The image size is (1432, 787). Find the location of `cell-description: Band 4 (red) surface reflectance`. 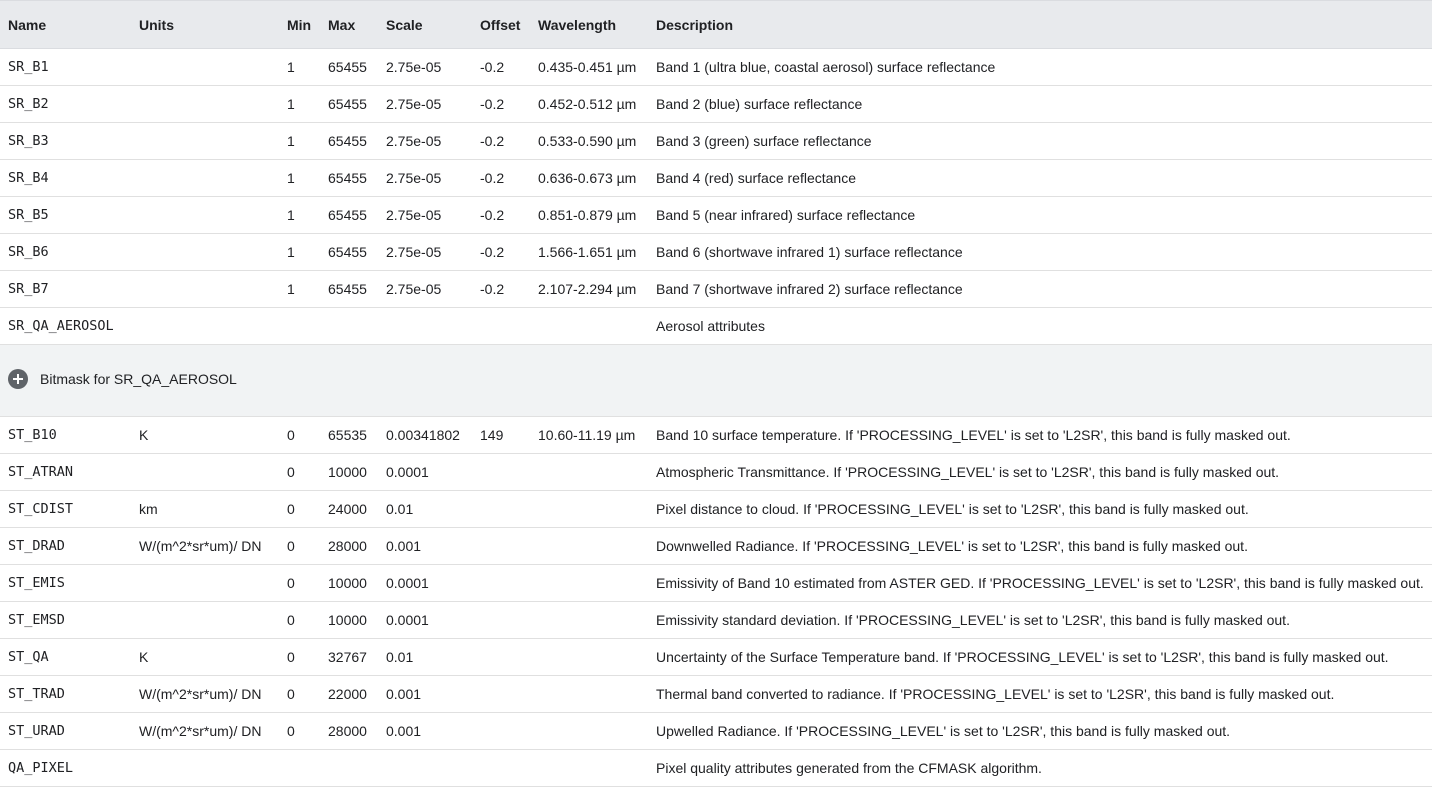

cell-description: Band 4 (red) surface reflectance is located at coordinates (756, 178).